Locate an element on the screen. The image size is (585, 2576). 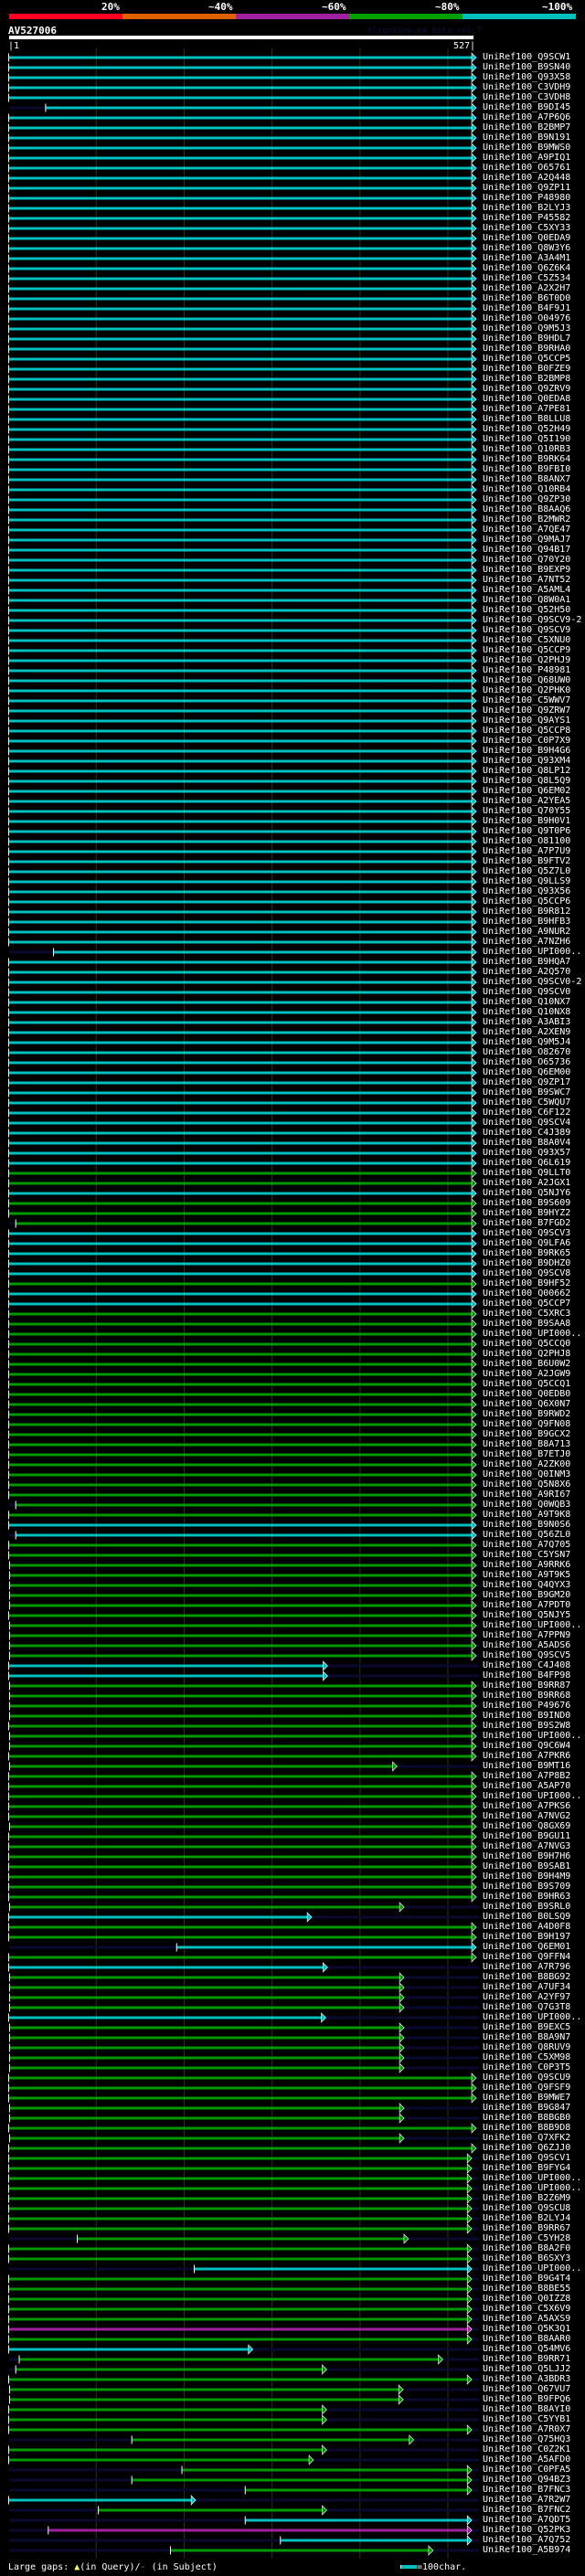
hit-label: UniRef100_A7QE47 is located at coordinates (527, 530).